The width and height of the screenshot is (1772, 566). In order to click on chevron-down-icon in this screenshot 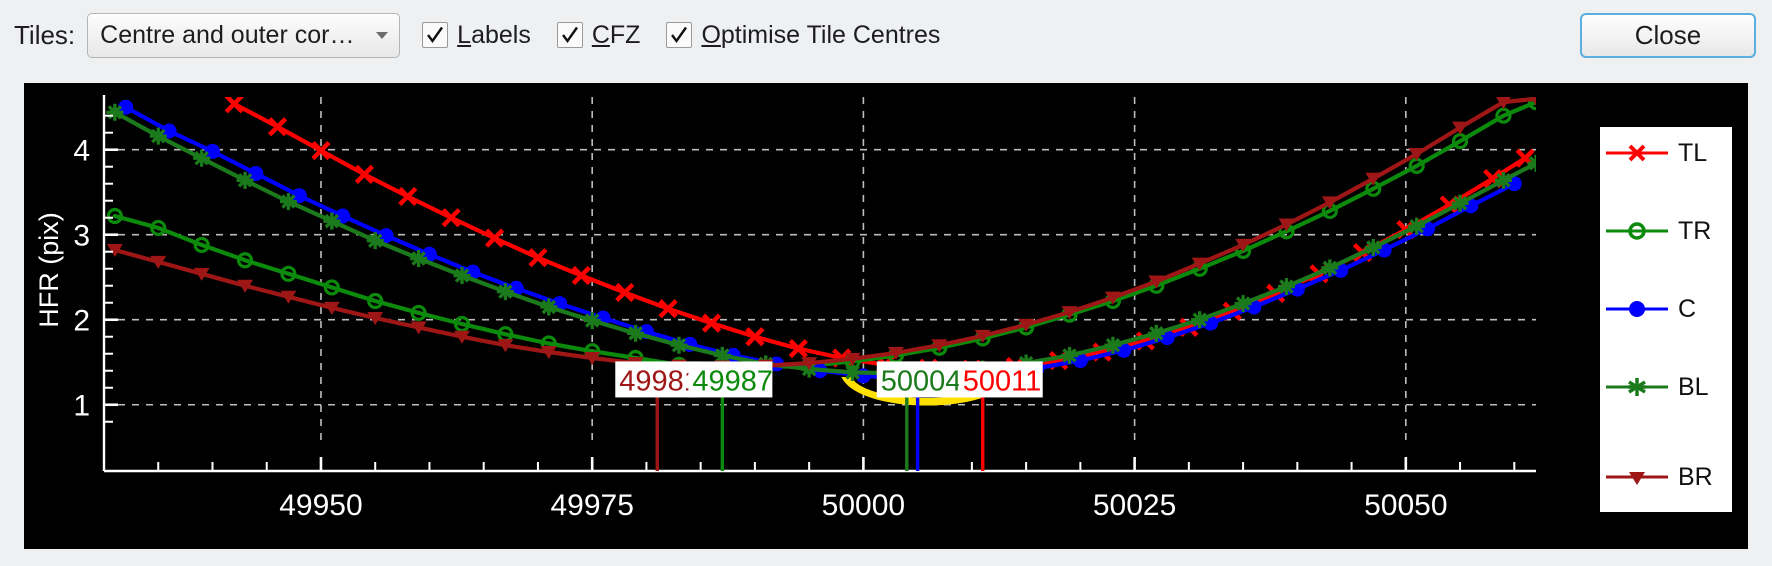, I will do `click(382, 35)`.